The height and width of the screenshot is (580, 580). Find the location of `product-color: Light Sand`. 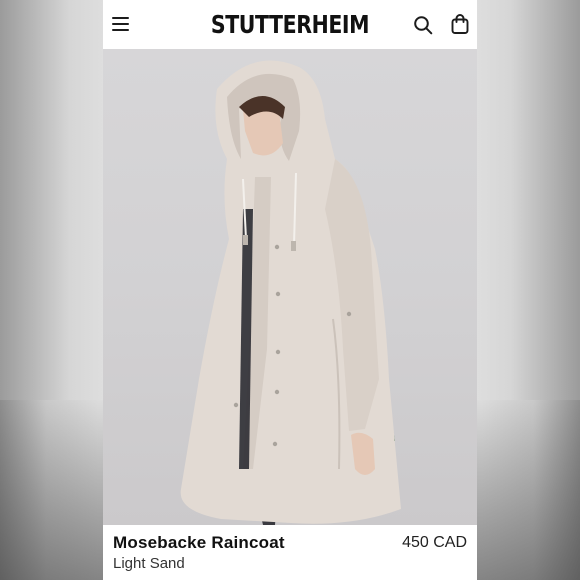

product-color: Light Sand is located at coordinates (149, 563).